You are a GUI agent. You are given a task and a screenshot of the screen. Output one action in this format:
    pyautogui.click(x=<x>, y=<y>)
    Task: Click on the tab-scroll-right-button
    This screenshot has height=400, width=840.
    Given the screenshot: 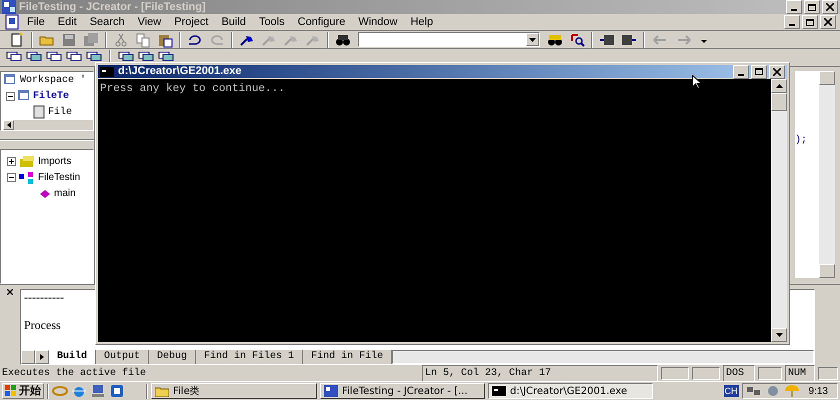 What is the action you would take?
    pyautogui.click(x=42, y=357)
    